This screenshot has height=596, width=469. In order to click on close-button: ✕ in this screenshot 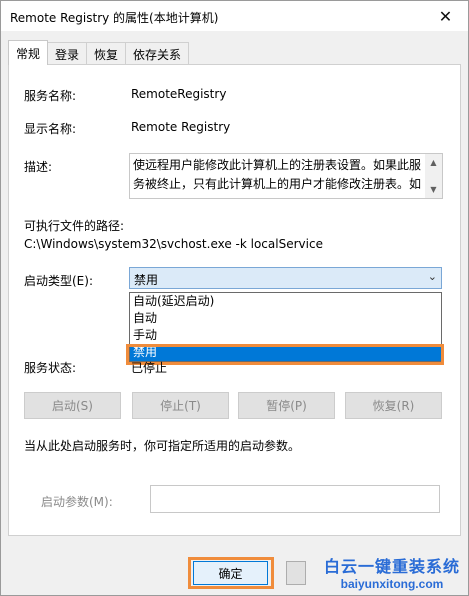, I will do `click(445, 16)`.